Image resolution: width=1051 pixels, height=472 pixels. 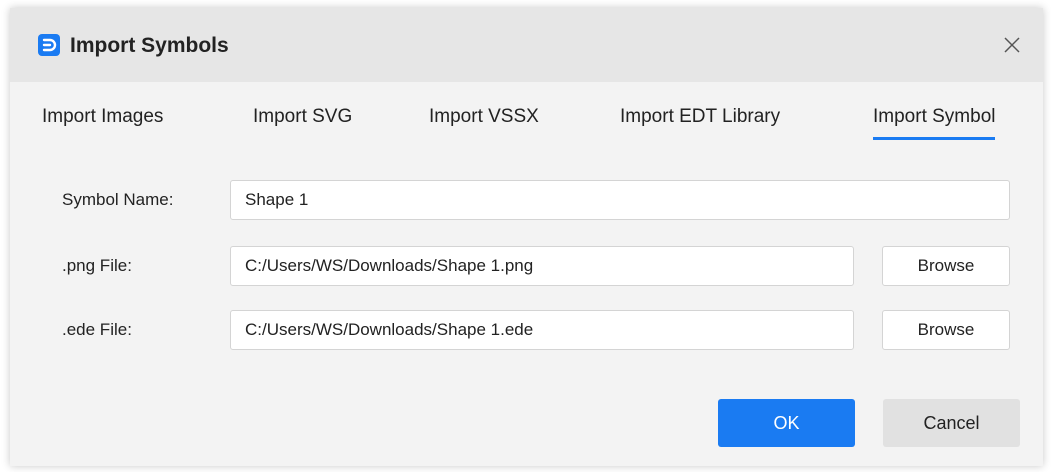 What do you see at coordinates (620, 200) in the screenshot?
I see `symbol-name-input: Shape 1` at bounding box center [620, 200].